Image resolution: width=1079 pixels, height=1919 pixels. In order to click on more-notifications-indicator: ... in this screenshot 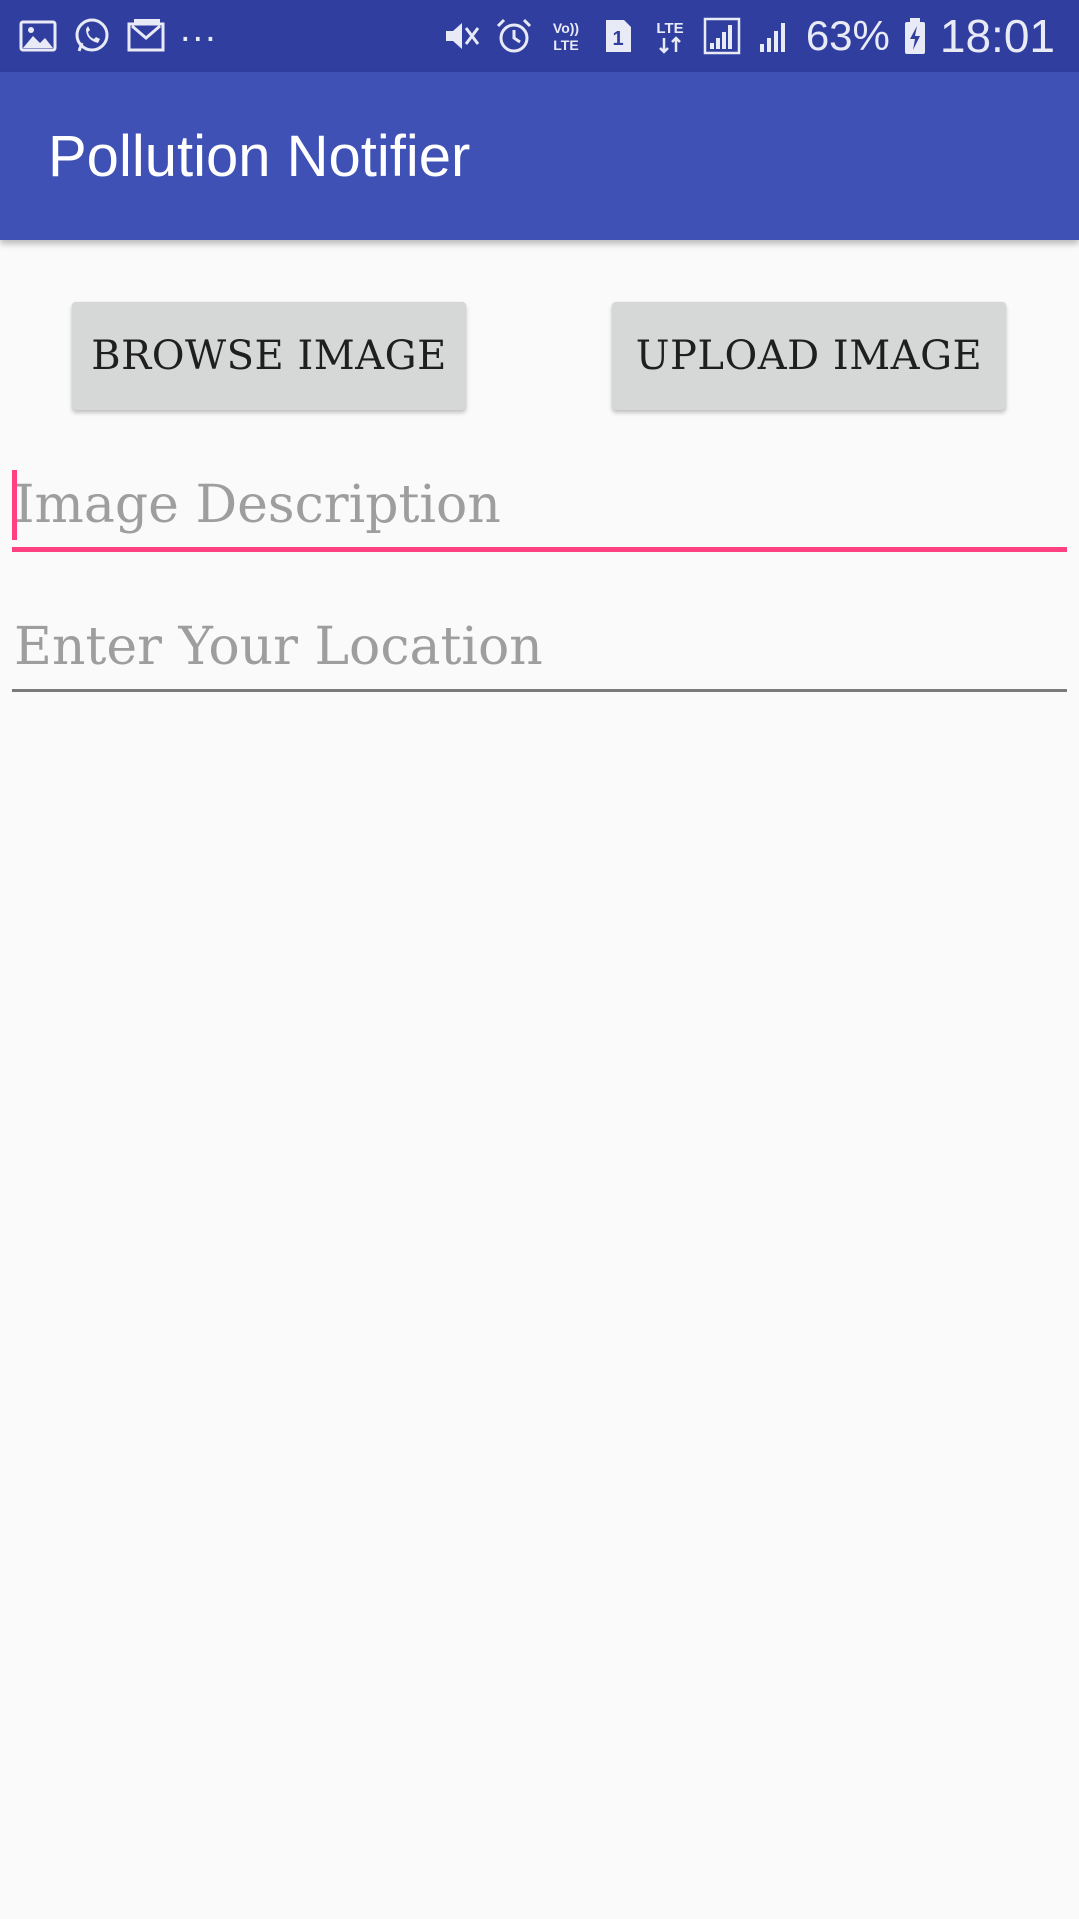, I will do `click(199, 29)`.